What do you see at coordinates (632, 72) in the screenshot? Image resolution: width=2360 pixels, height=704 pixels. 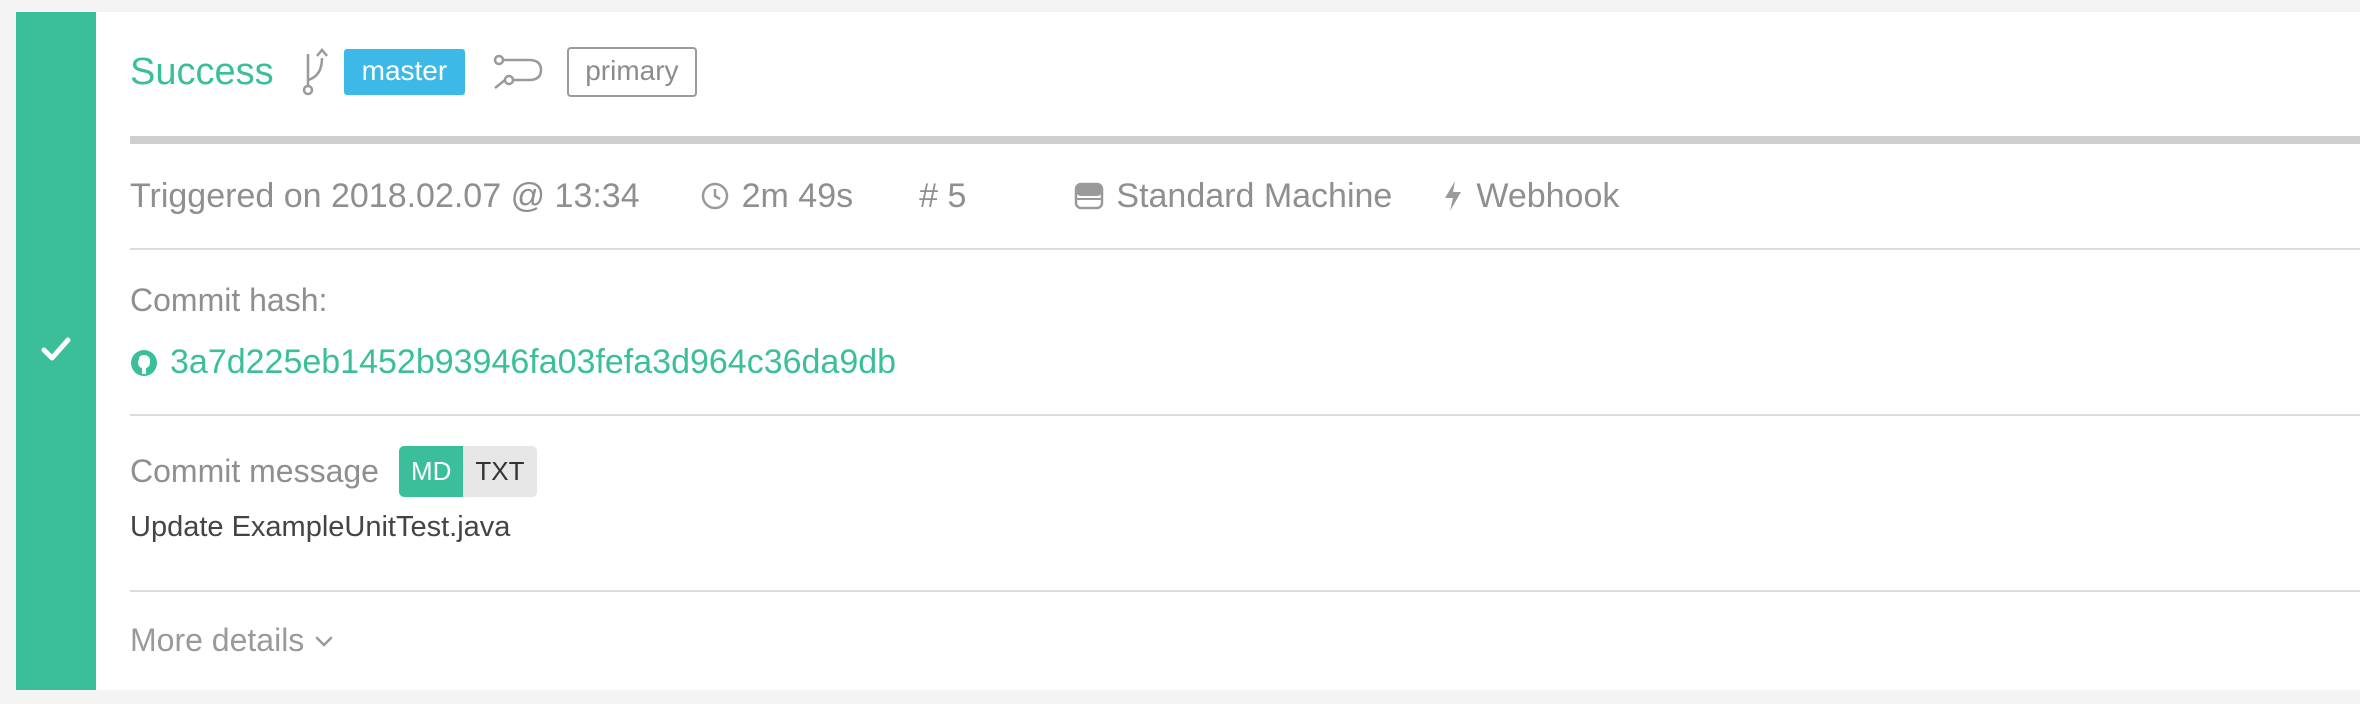 I see `workflow-badge: primary` at bounding box center [632, 72].